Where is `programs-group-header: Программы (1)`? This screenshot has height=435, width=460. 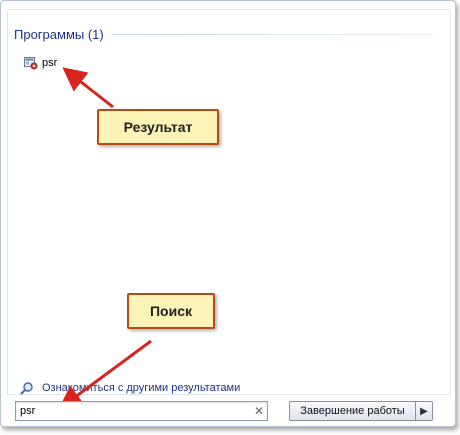
programs-group-header: Программы (1) is located at coordinates (224, 34).